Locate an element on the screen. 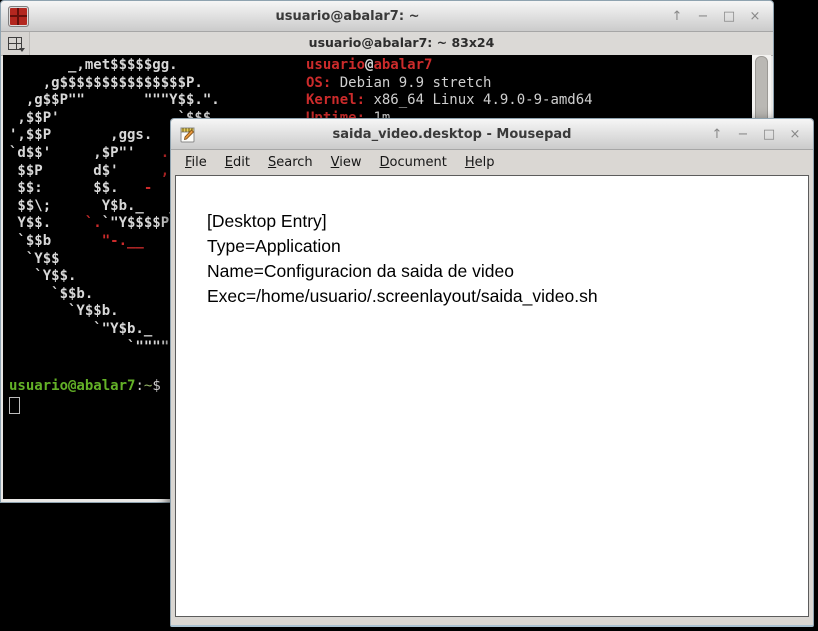  terminal-tabbar: usuario@abalar7: ~ 83x24 is located at coordinates (387, 44).